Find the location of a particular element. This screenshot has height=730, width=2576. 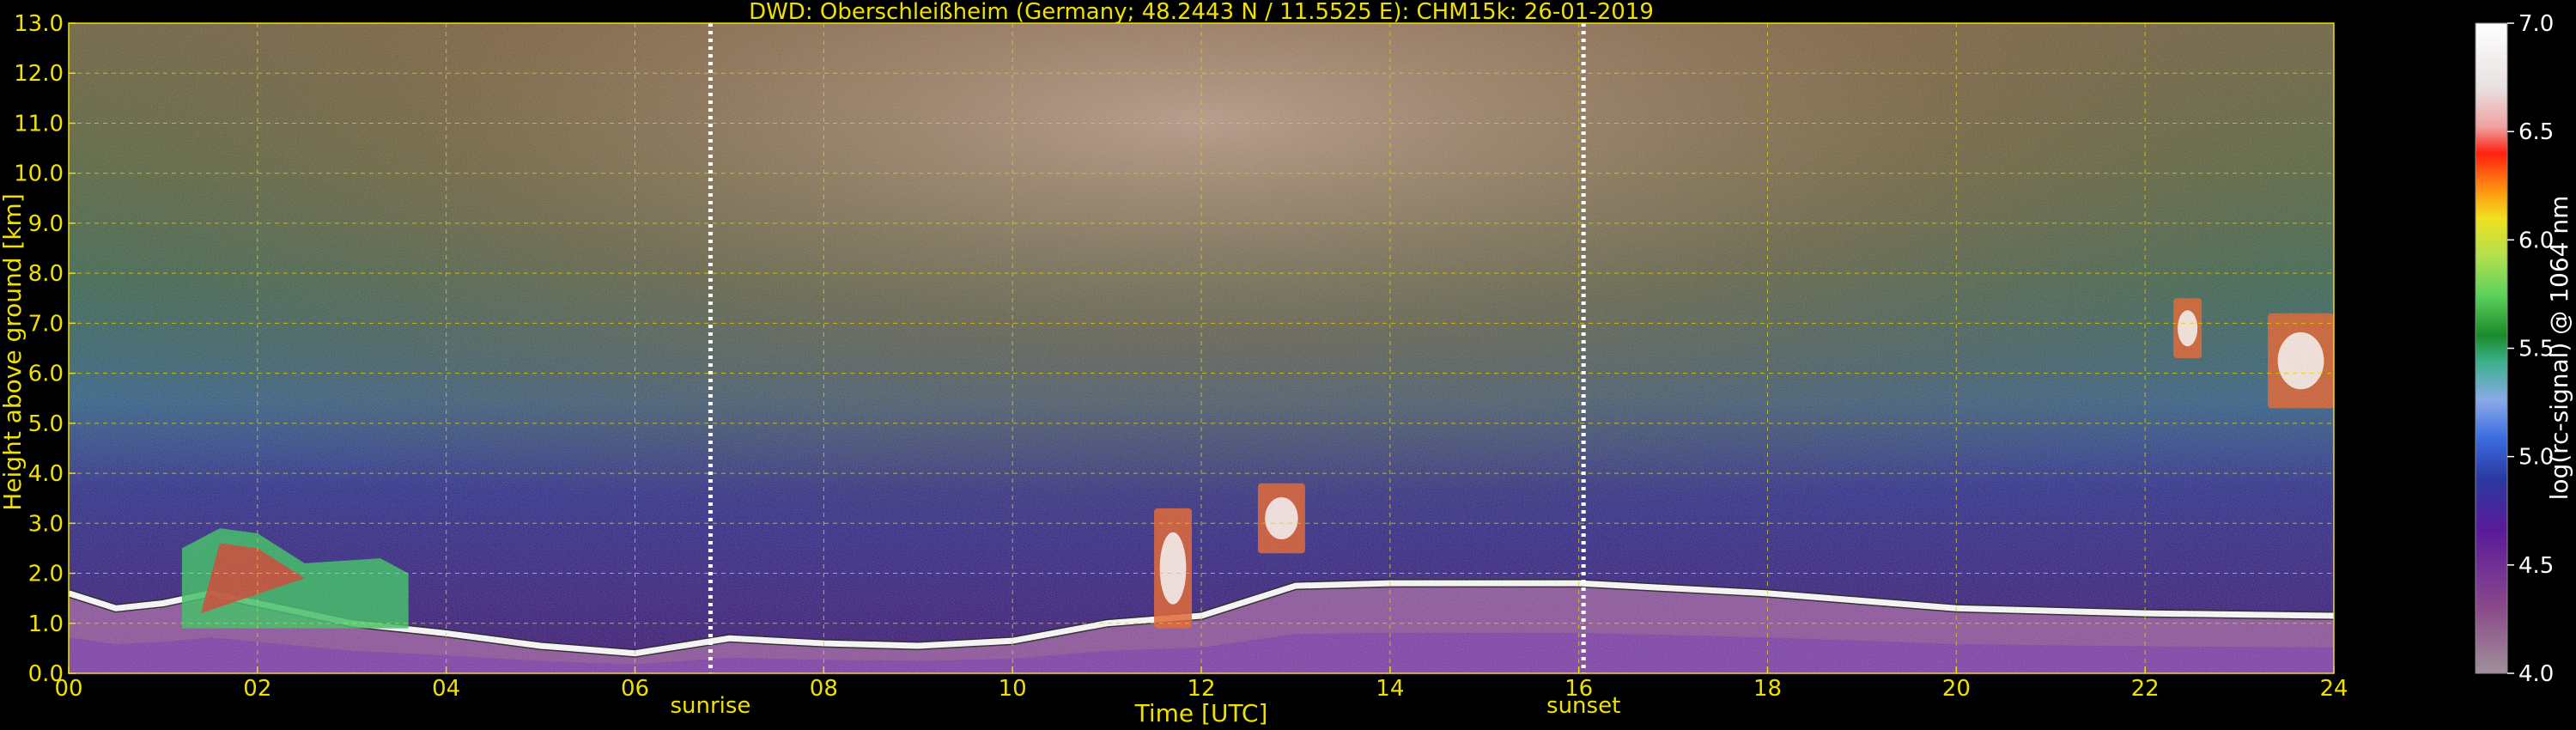

y-tick-label: 5.0 is located at coordinates (46, 424).